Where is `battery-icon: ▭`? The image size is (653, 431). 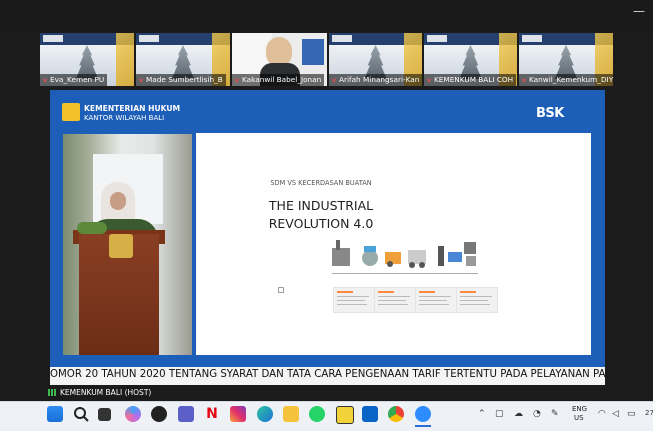 battery-icon: ▭ is located at coordinates (631, 414).